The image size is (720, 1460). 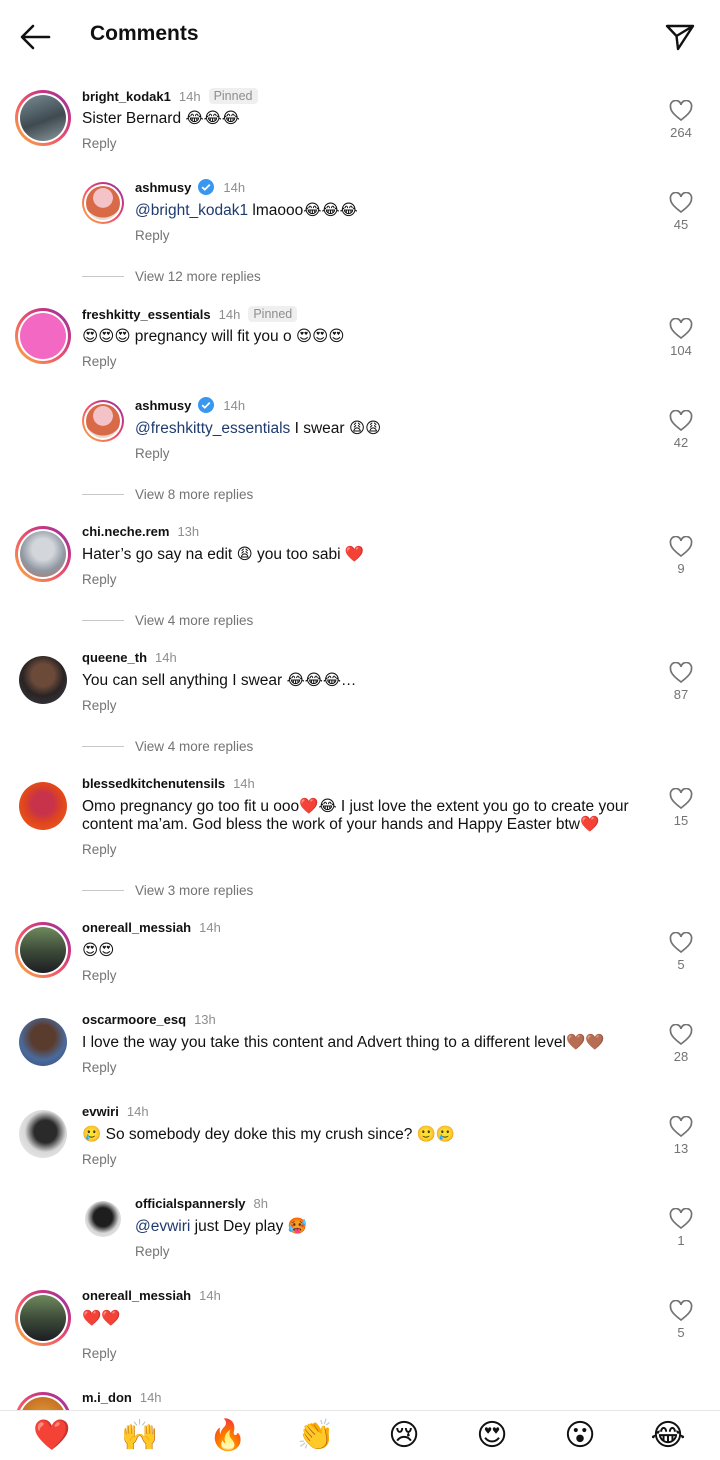 What do you see at coordinates (360, 1435) in the screenshot?
I see `quick-reaction-bar: ❤️ 🙌 🔥 👏 😢 😍 😮 😂` at bounding box center [360, 1435].